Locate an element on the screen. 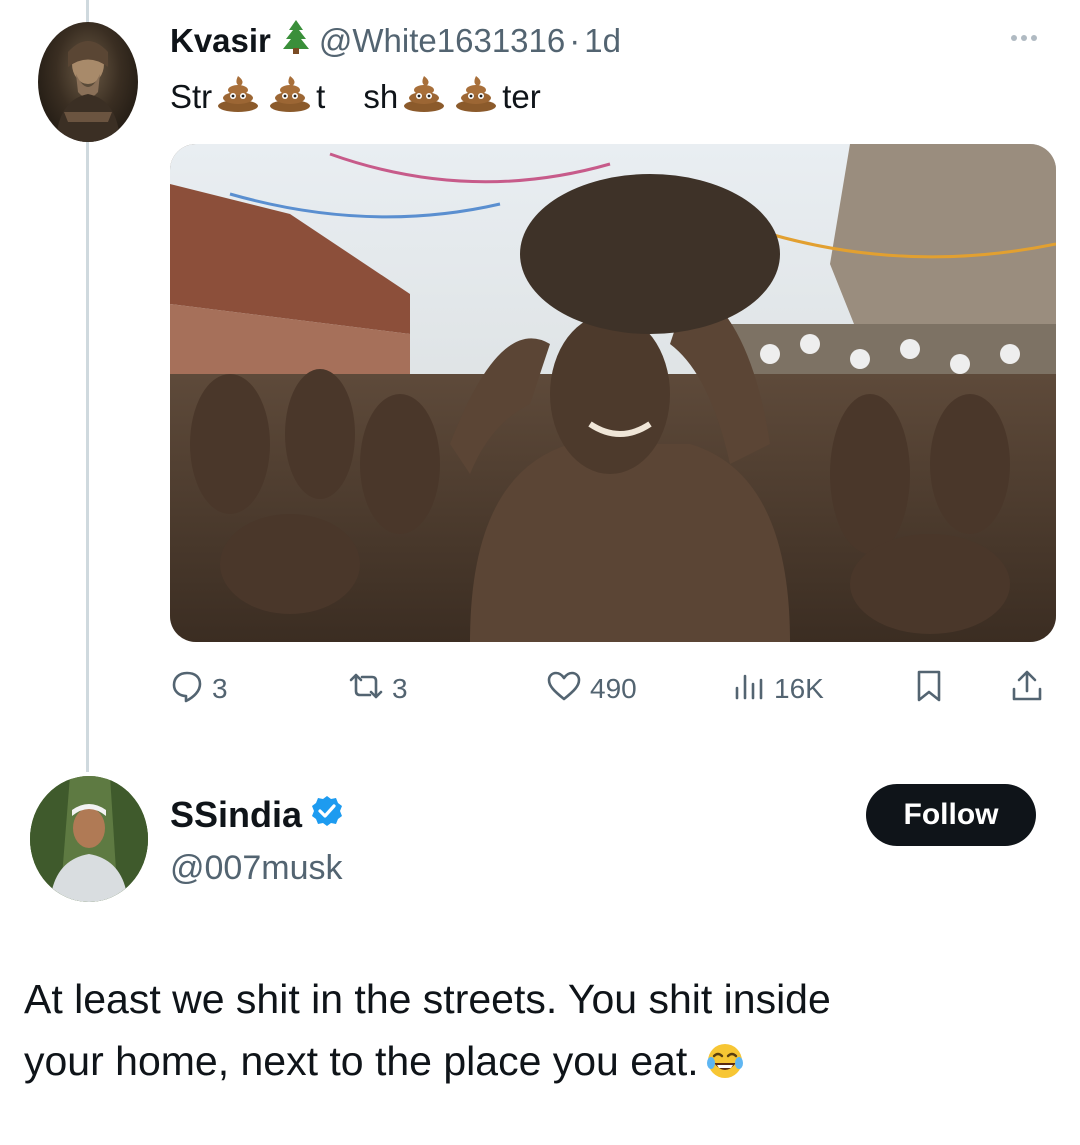 The height and width of the screenshot is (1145, 1080). repost-button: 3 is located at coordinates (378, 689).